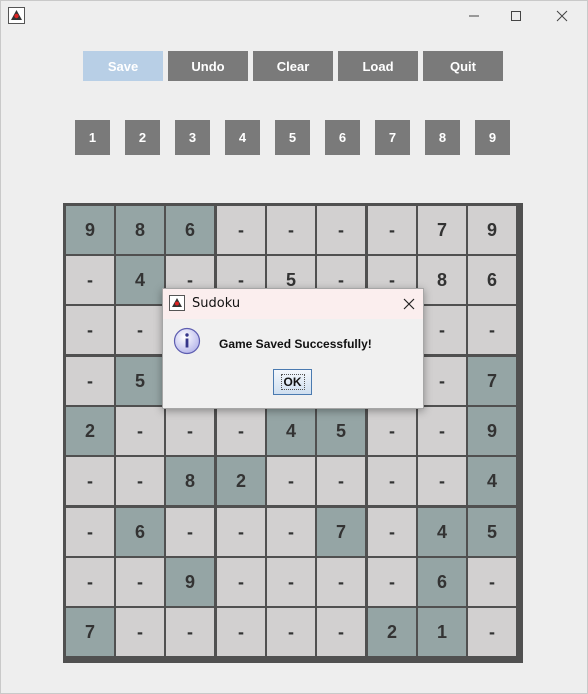  I want to click on clear-button: Clear, so click(293, 66).